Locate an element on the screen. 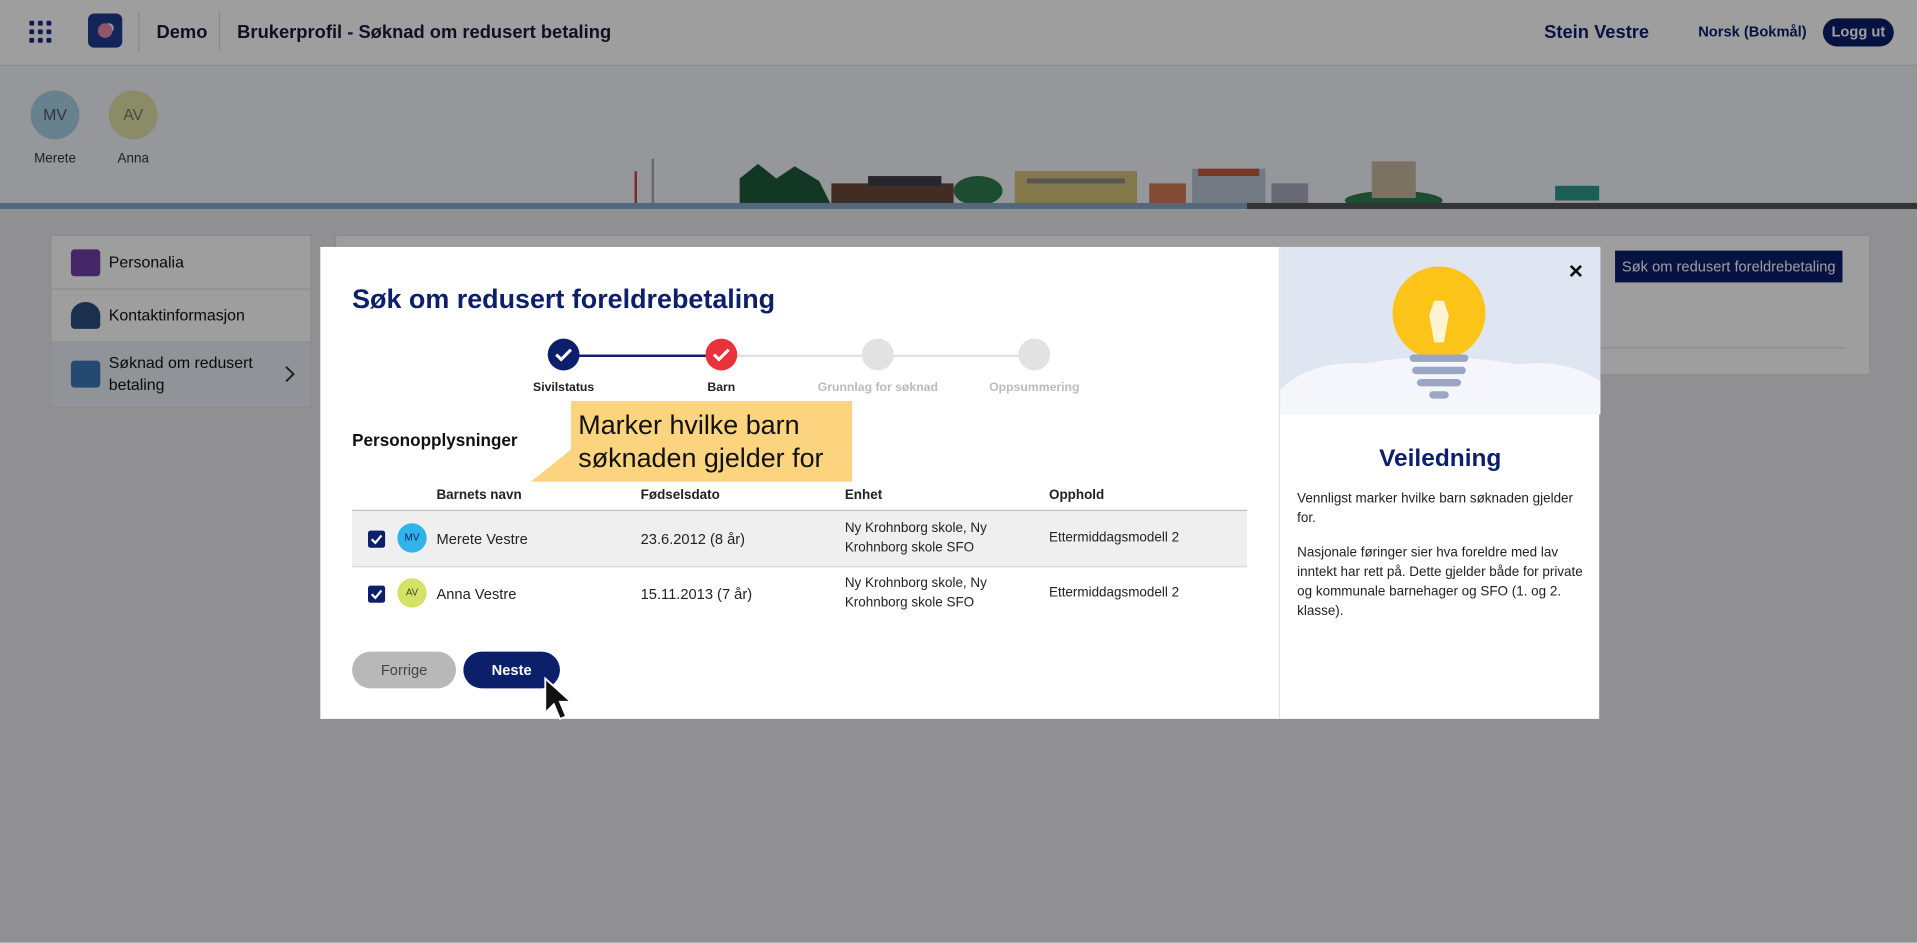 Image resolution: width=1917 pixels, height=943 pixels. step-connector is located at coordinates (642, 355).